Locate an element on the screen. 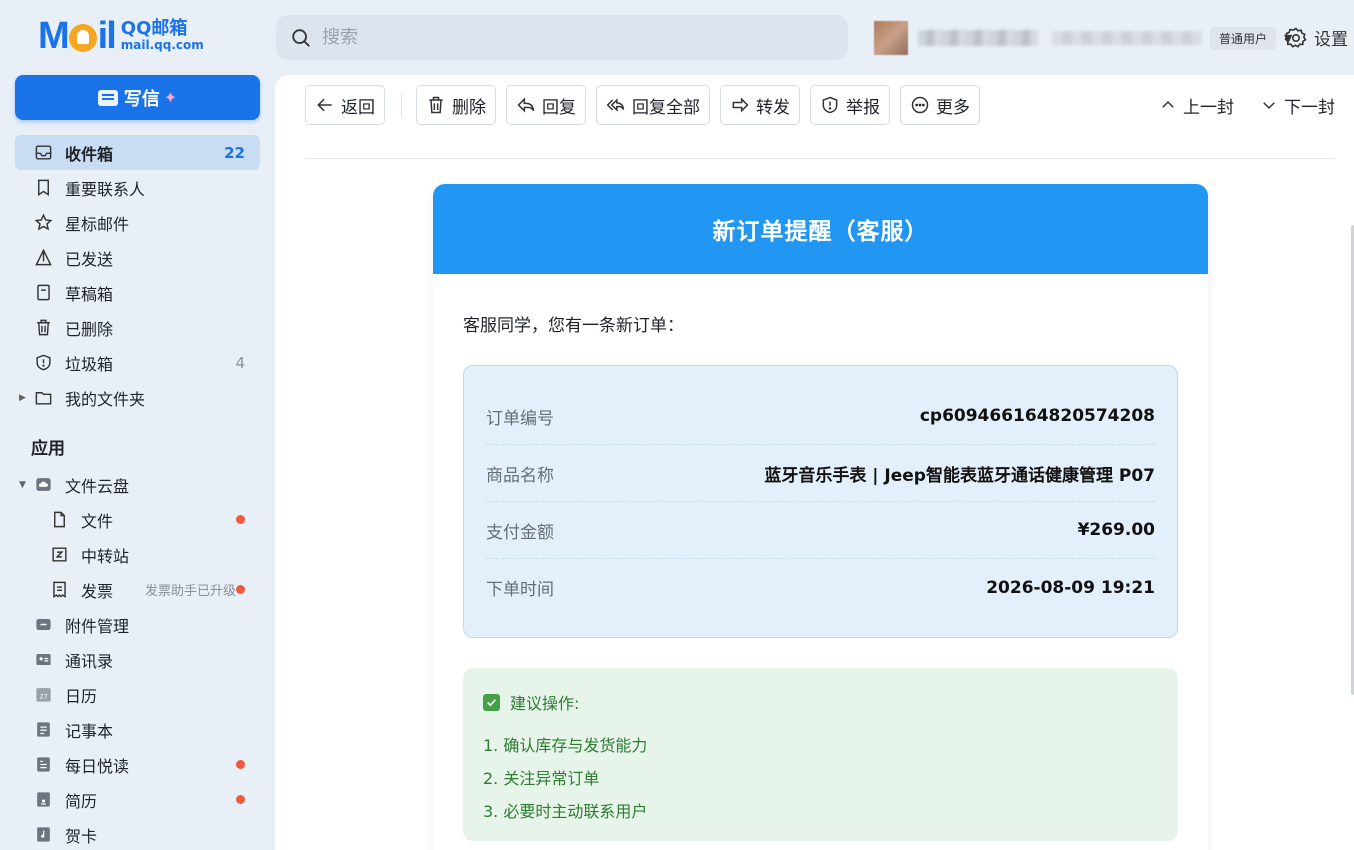 This screenshot has width=1354, height=850. report-button: 举报 is located at coordinates (850, 105).